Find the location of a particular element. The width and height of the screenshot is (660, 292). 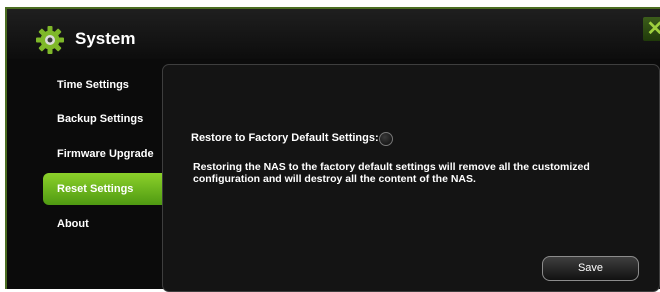

sidebar-item-about: About is located at coordinates (103, 224).